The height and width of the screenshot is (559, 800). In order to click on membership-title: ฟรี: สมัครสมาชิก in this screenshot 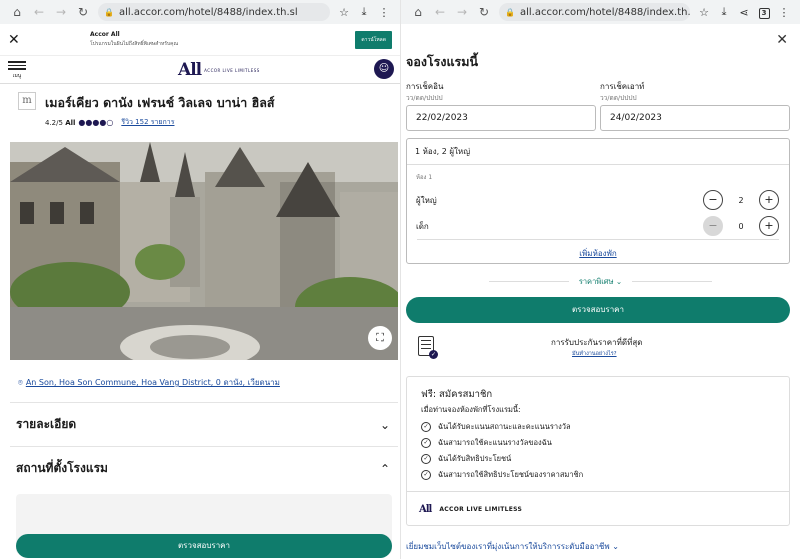, I will do `click(457, 394)`.